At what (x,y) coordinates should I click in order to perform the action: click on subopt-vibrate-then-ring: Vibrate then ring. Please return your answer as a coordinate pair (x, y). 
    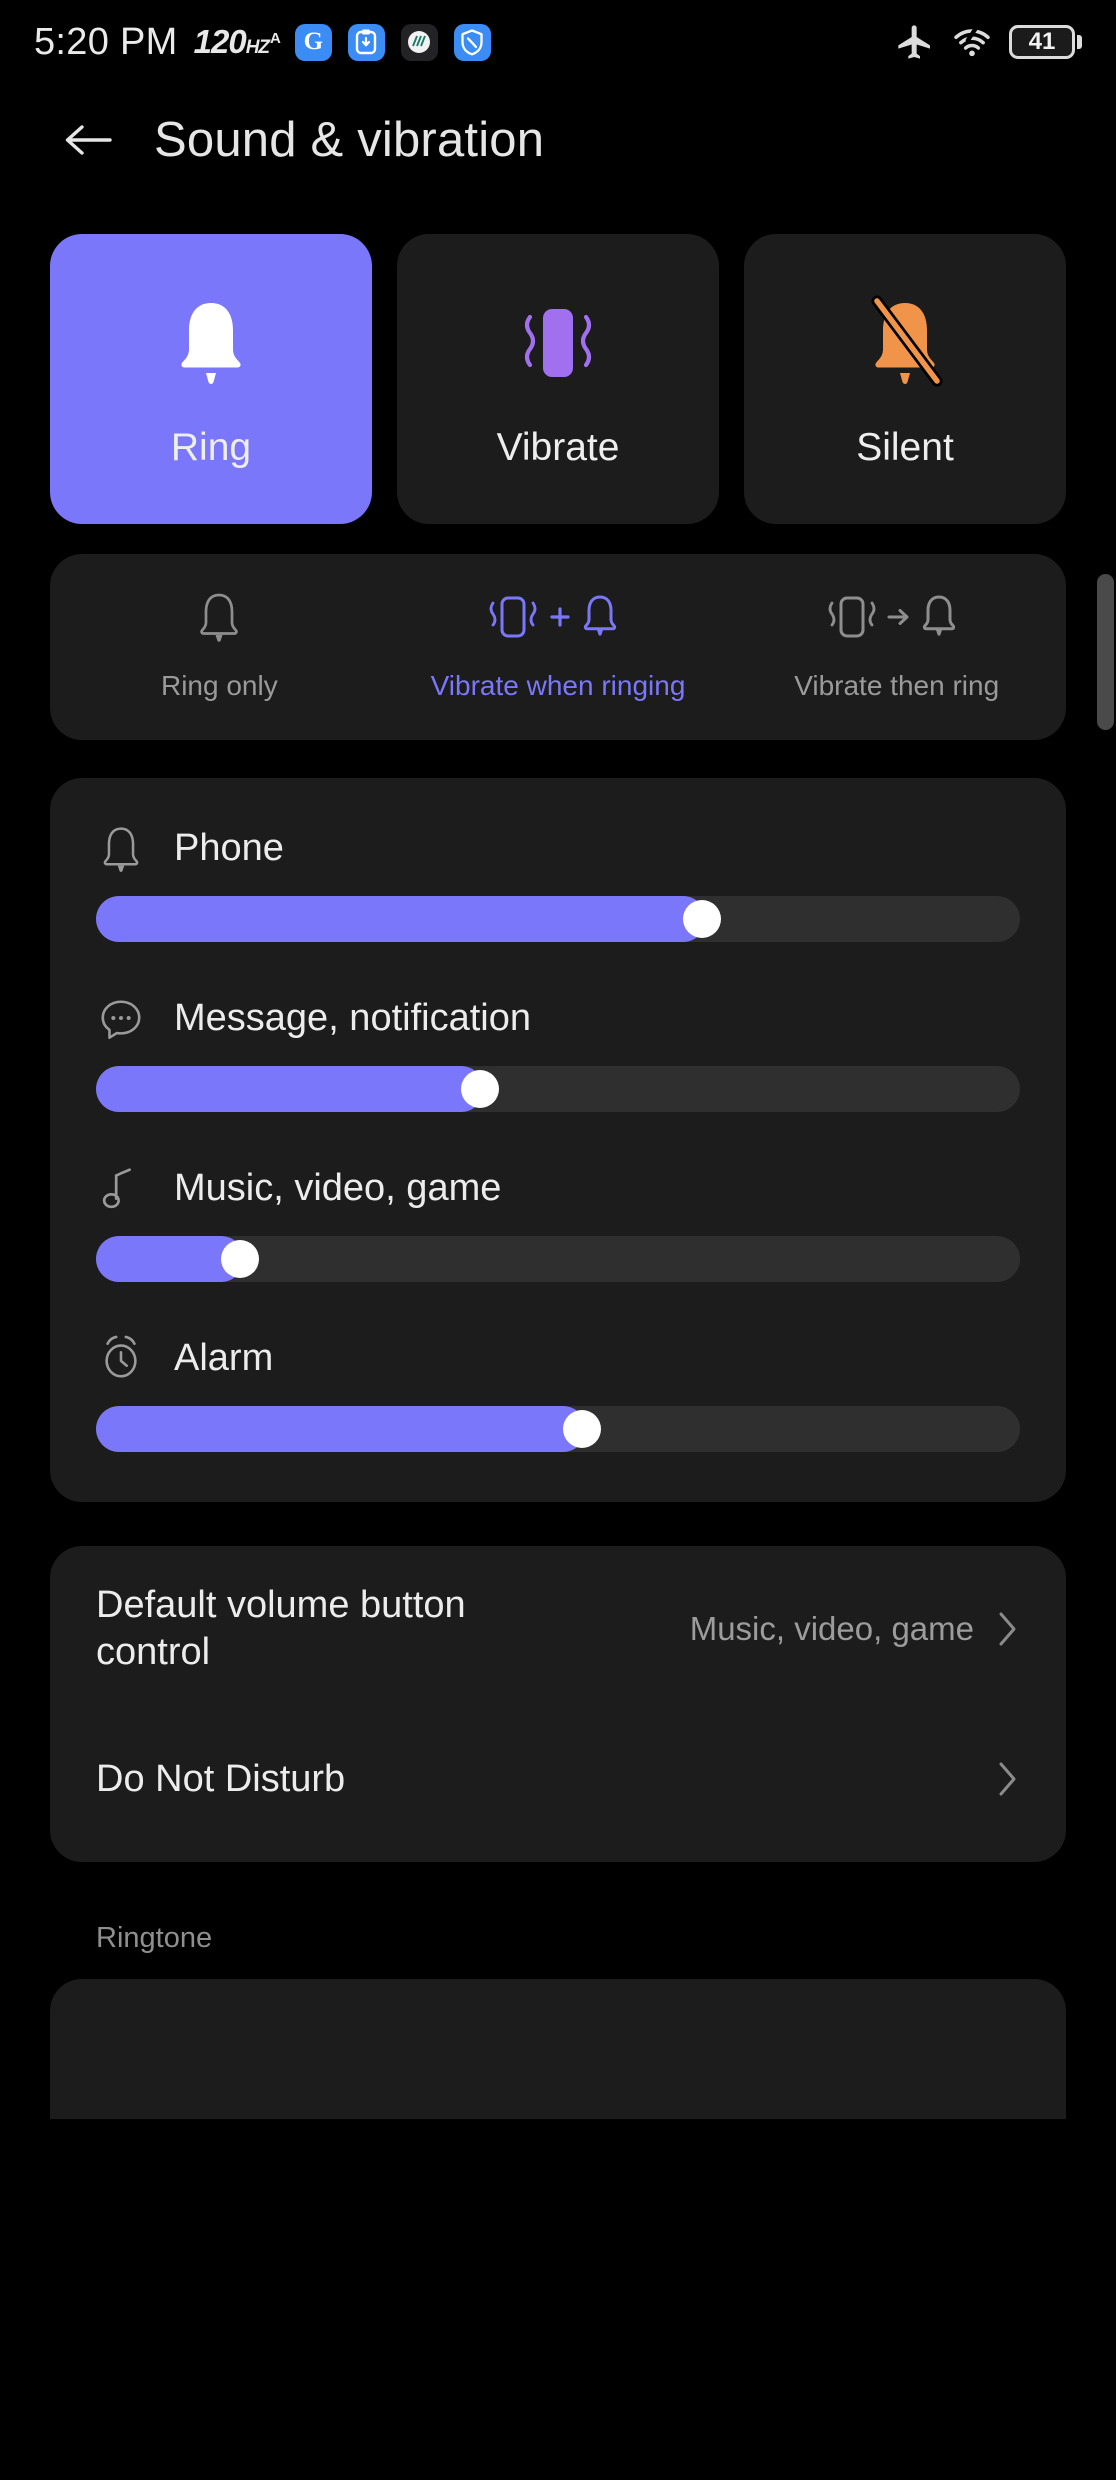
    Looking at the image, I should click on (896, 646).